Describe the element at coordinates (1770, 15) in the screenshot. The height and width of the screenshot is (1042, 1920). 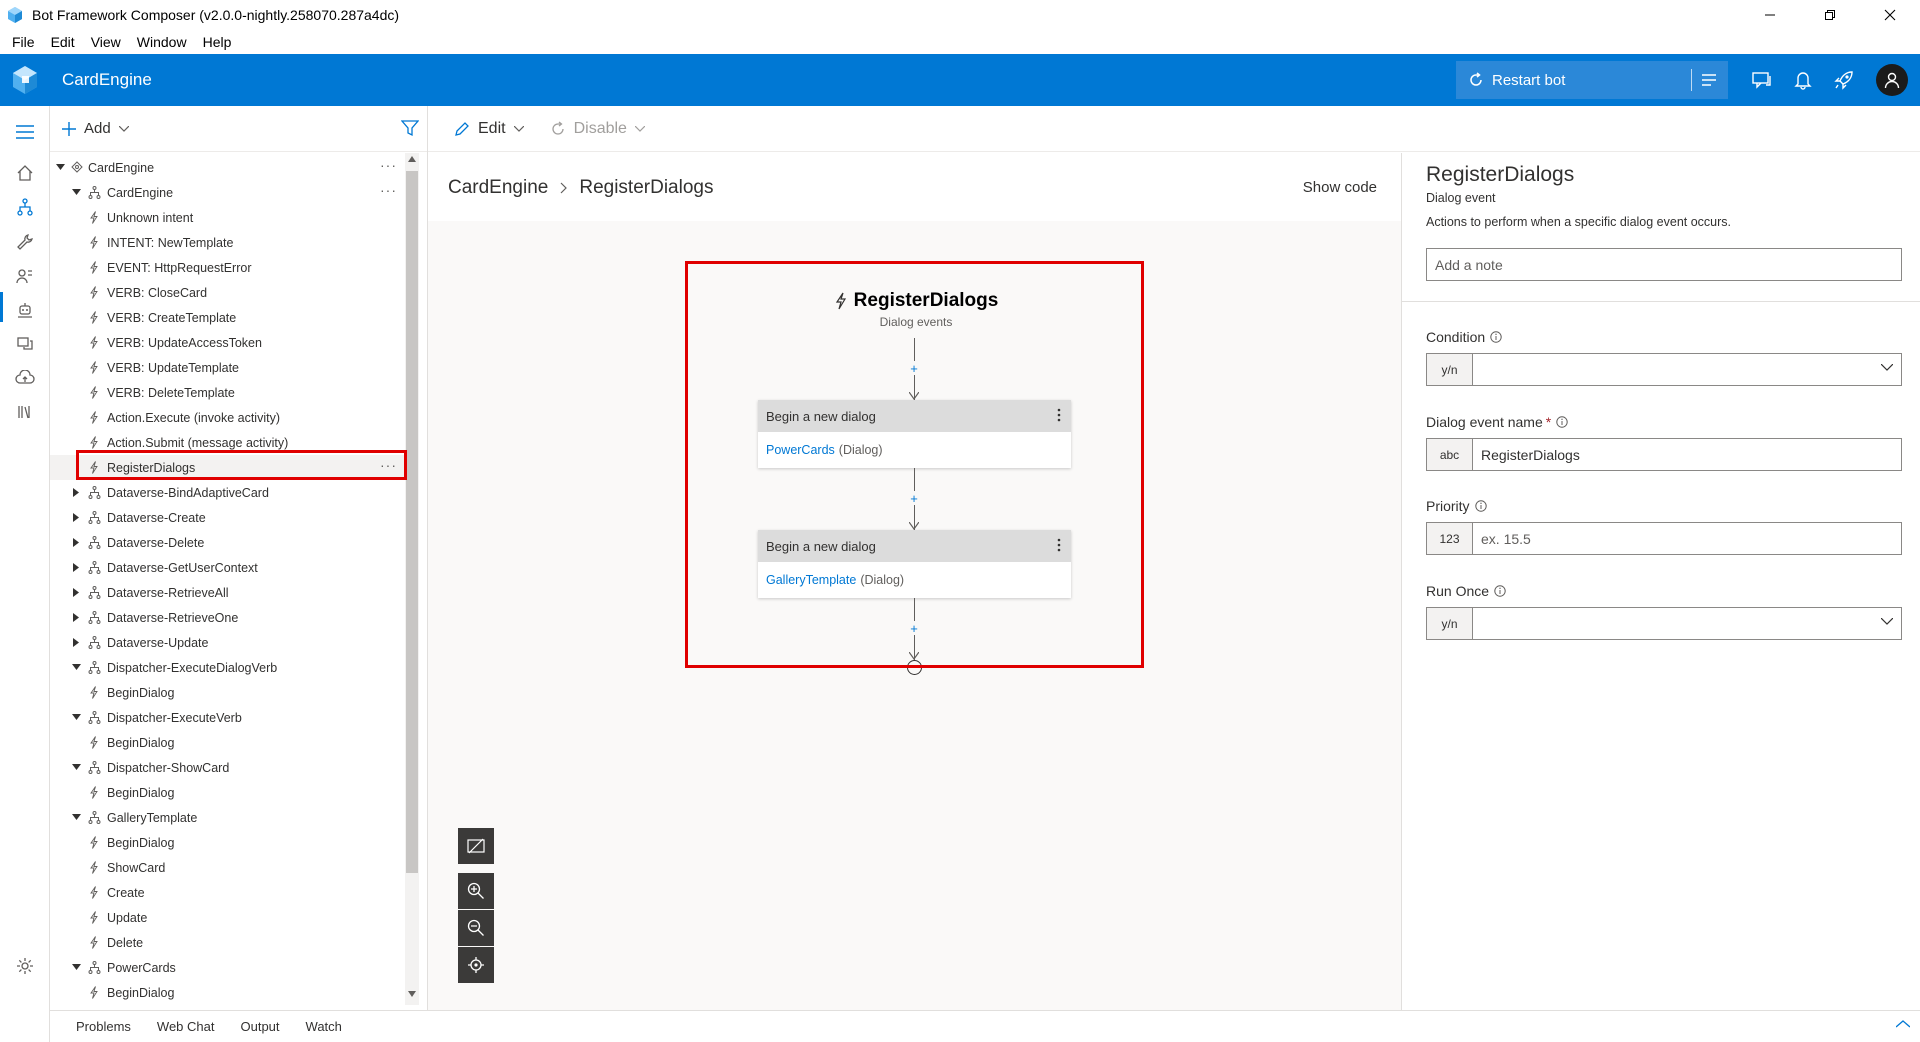
I see `minimize-button` at that location.